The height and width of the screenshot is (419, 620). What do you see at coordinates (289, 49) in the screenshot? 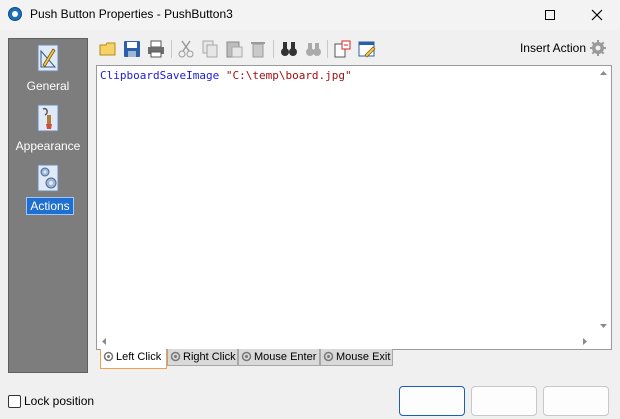
I see `find-icon` at bounding box center [289, 49].